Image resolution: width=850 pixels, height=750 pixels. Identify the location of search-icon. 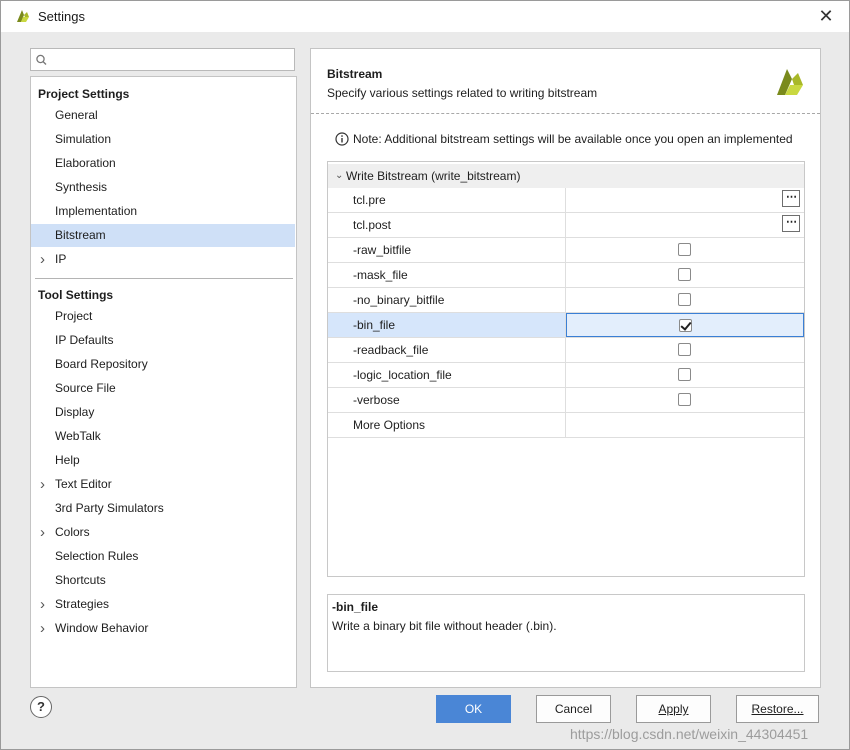
(42, 60).